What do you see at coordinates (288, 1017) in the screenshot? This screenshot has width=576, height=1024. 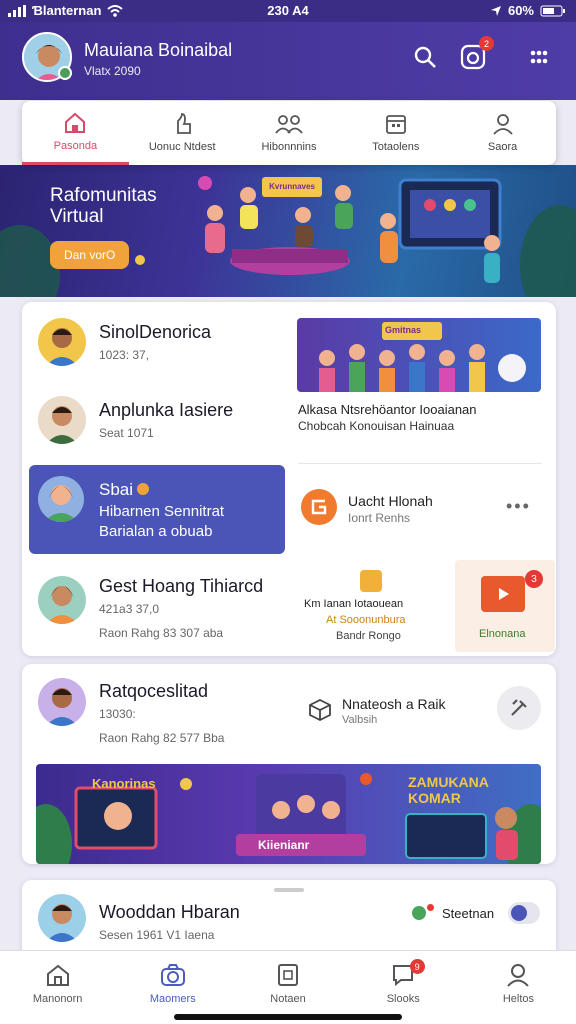 I see `home-indicator` at bounding box center [288, 1017].